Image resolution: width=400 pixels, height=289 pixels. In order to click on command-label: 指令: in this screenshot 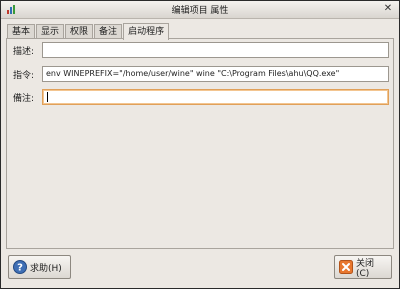, I will do `click(24, 76)`.